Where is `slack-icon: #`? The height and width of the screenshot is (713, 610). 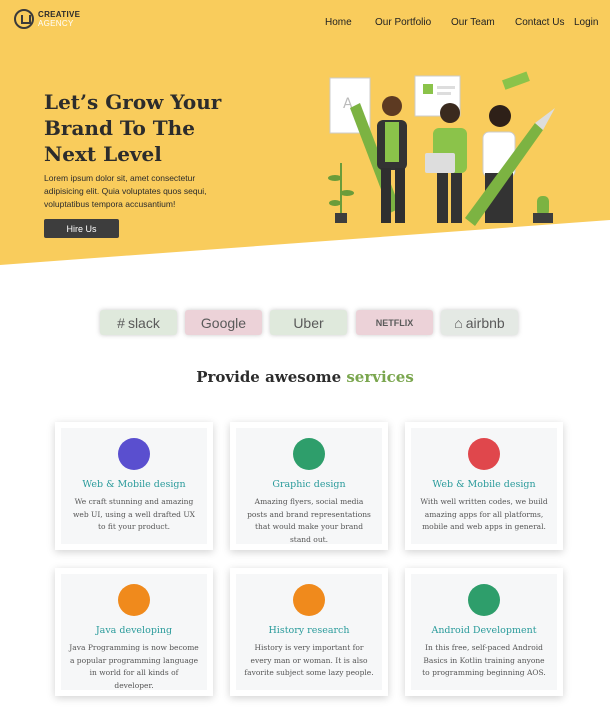 slack-icon: # is located at coordinates (121, 322).